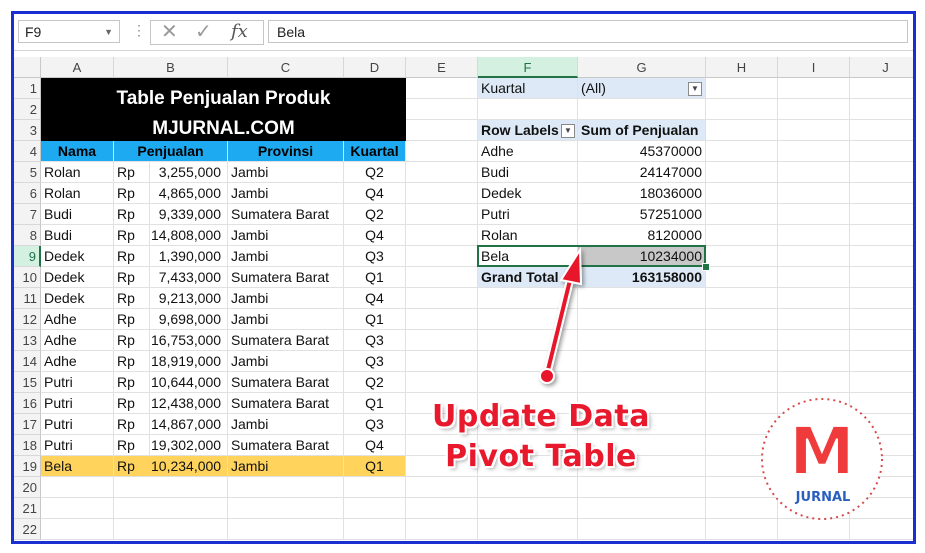 This screenshot has width=925, height=553. I want to click on annotation-text: Update Data Pivot Table, so click(541, 437).